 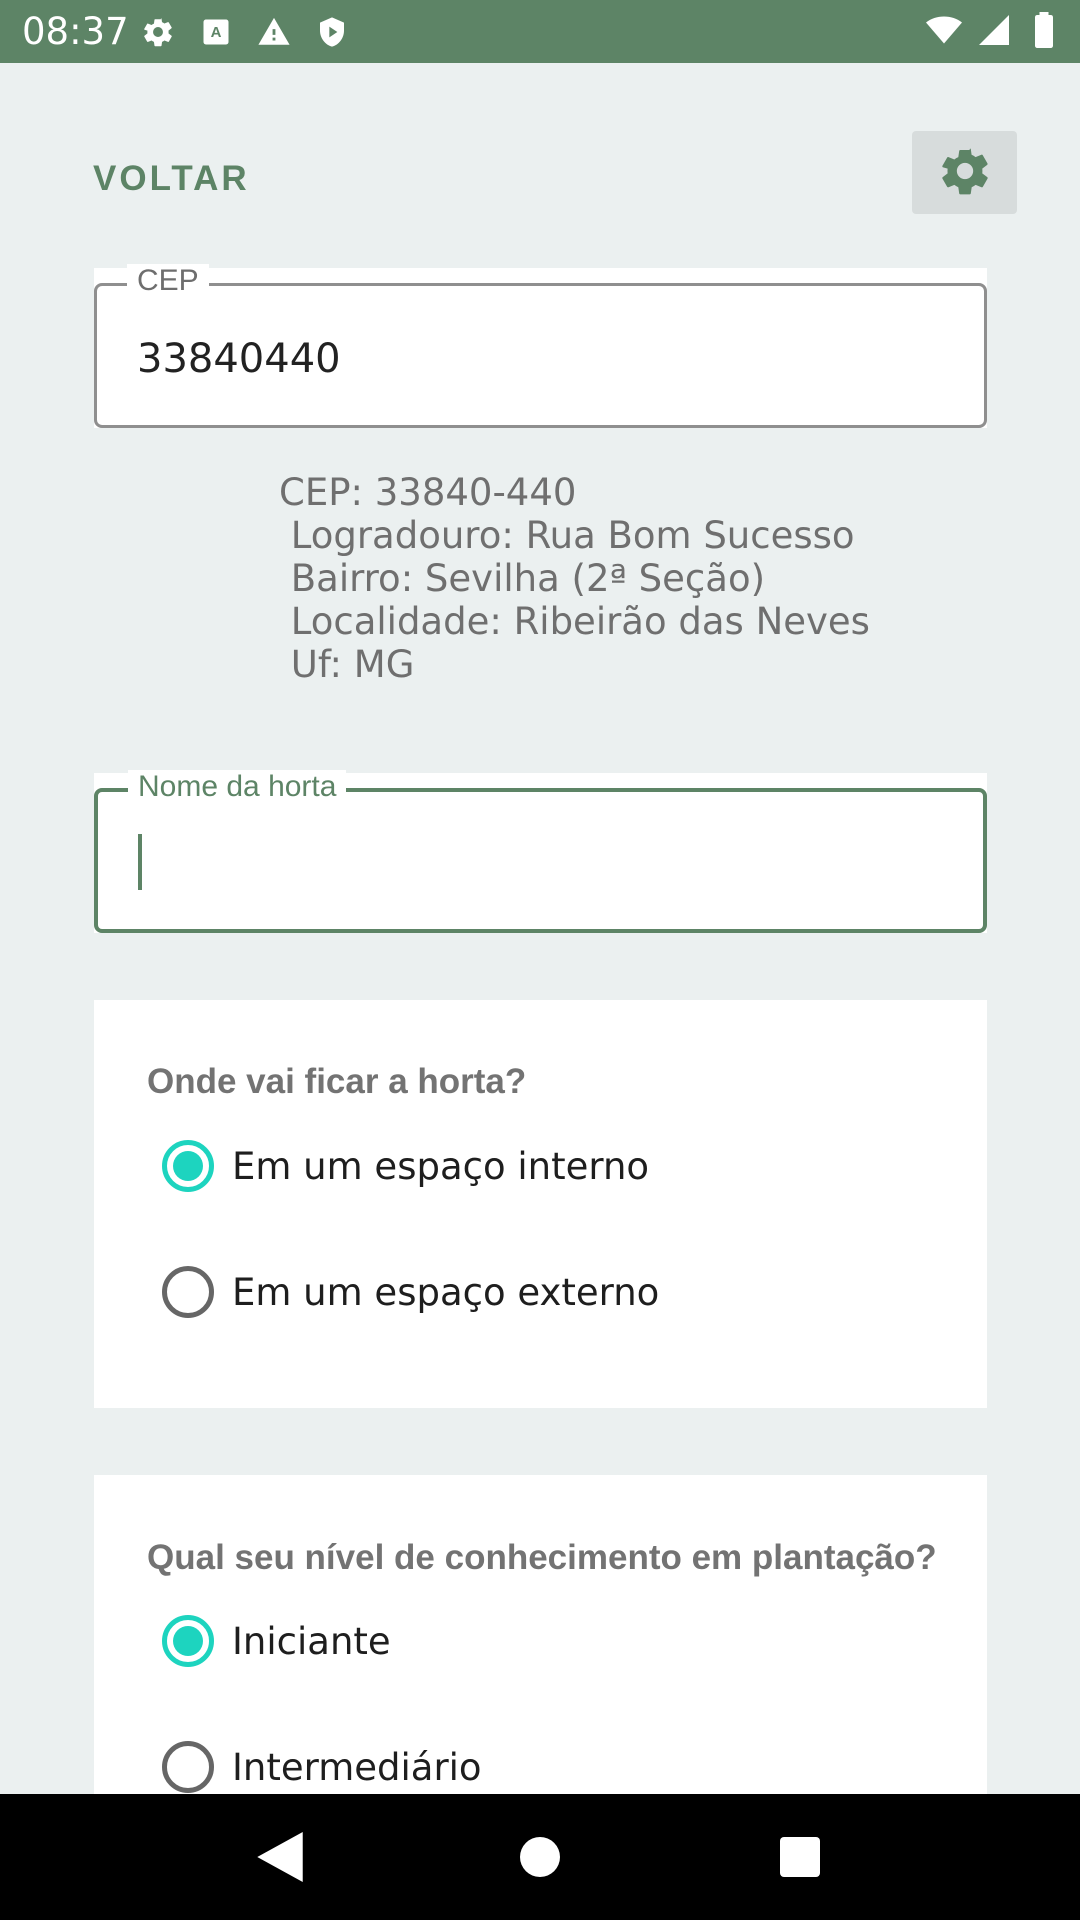 What do you see at coordinates (800, 1857) in the screenshot?
I see `recents-square-icon` at bounding box center [800, 1857].